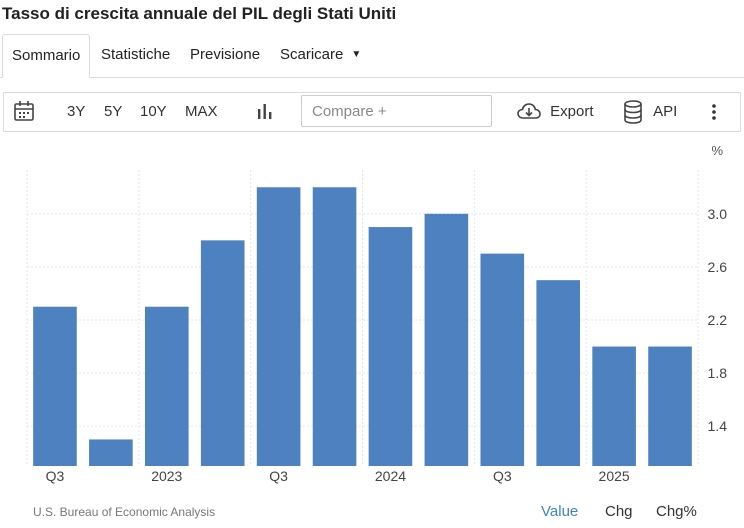 The image size is (744, 528). What do you see at coordinates (714, 112) in the screenshot?
I see `more-vertical-icon` at bounding box center [714, 112].